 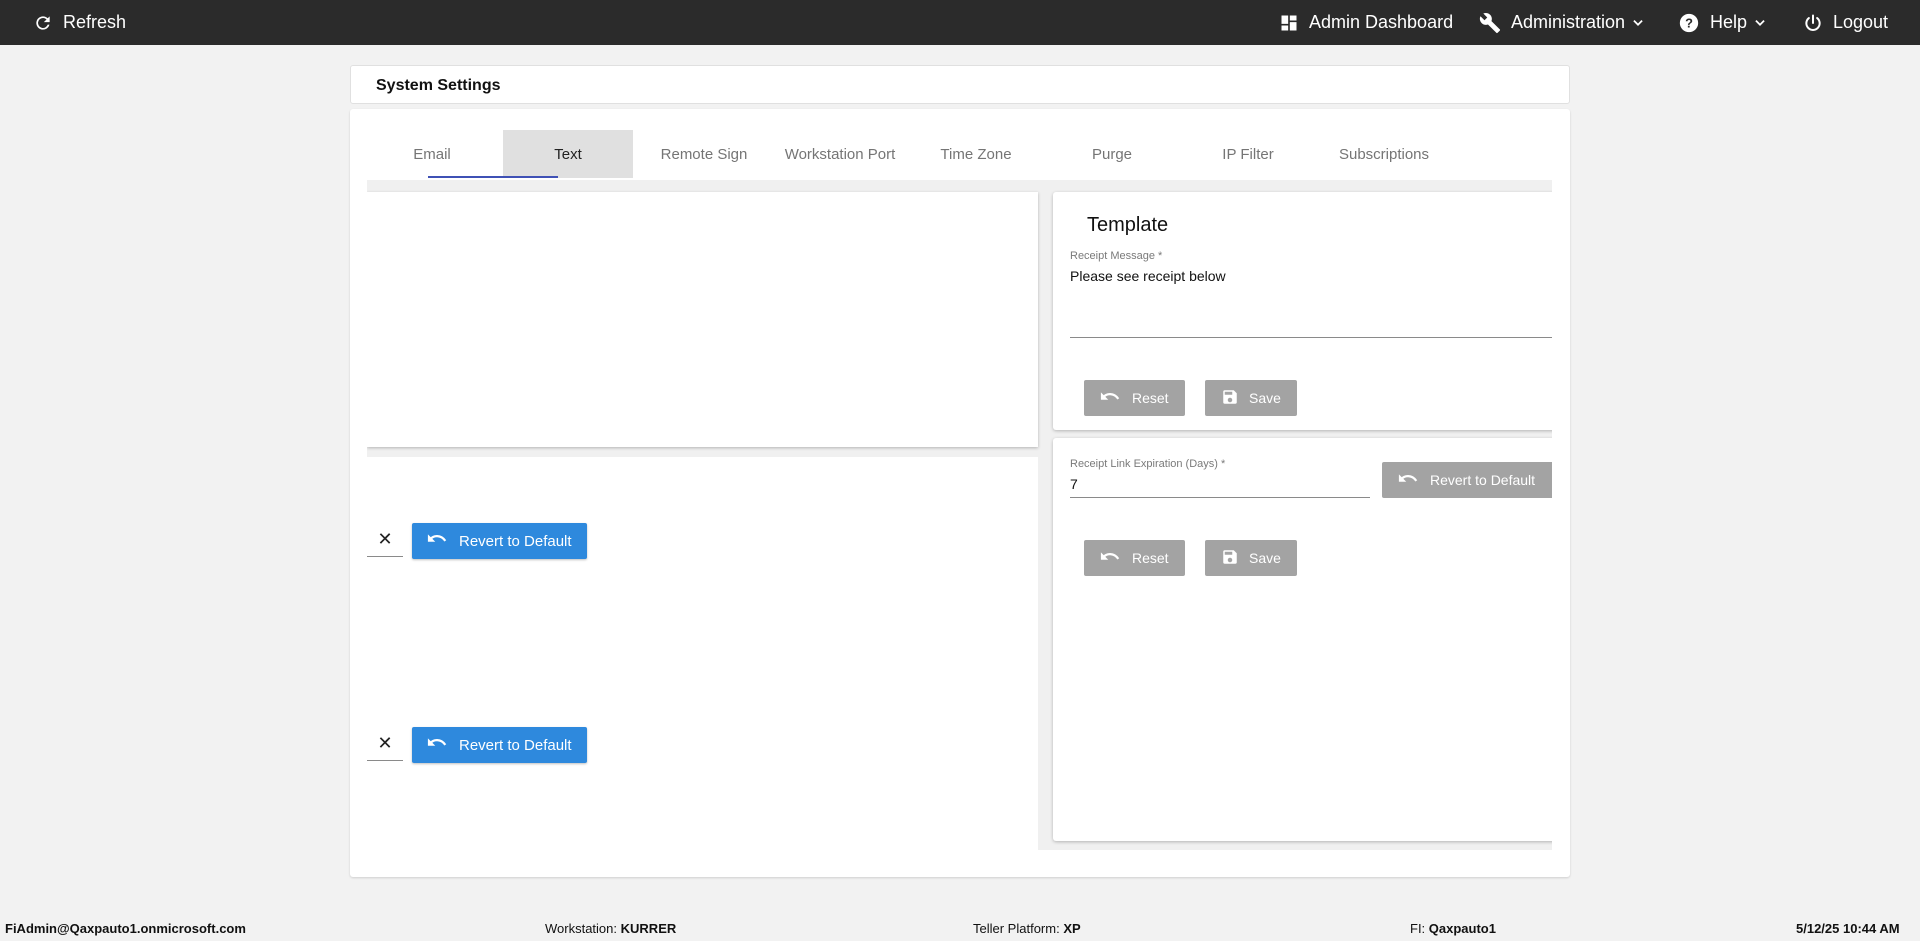 What do you see at coordinates (95, 22) in the screenshot?
I see `refresh-label: Refresh` at bounding box center [95, 22].